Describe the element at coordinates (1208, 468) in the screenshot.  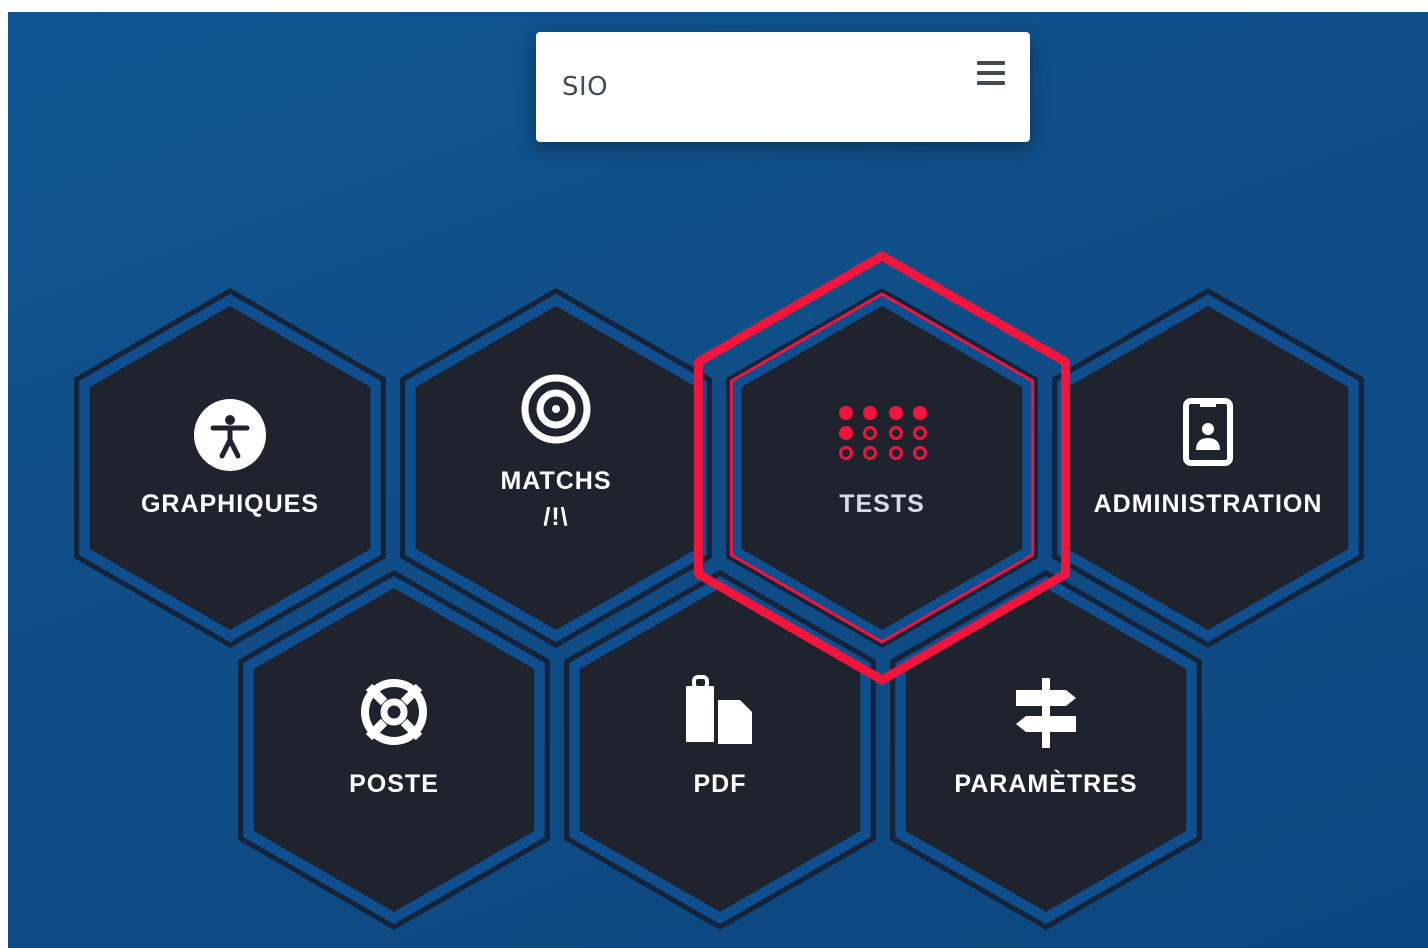
I see `tile-administration: ADMINISTRATION` at that location.